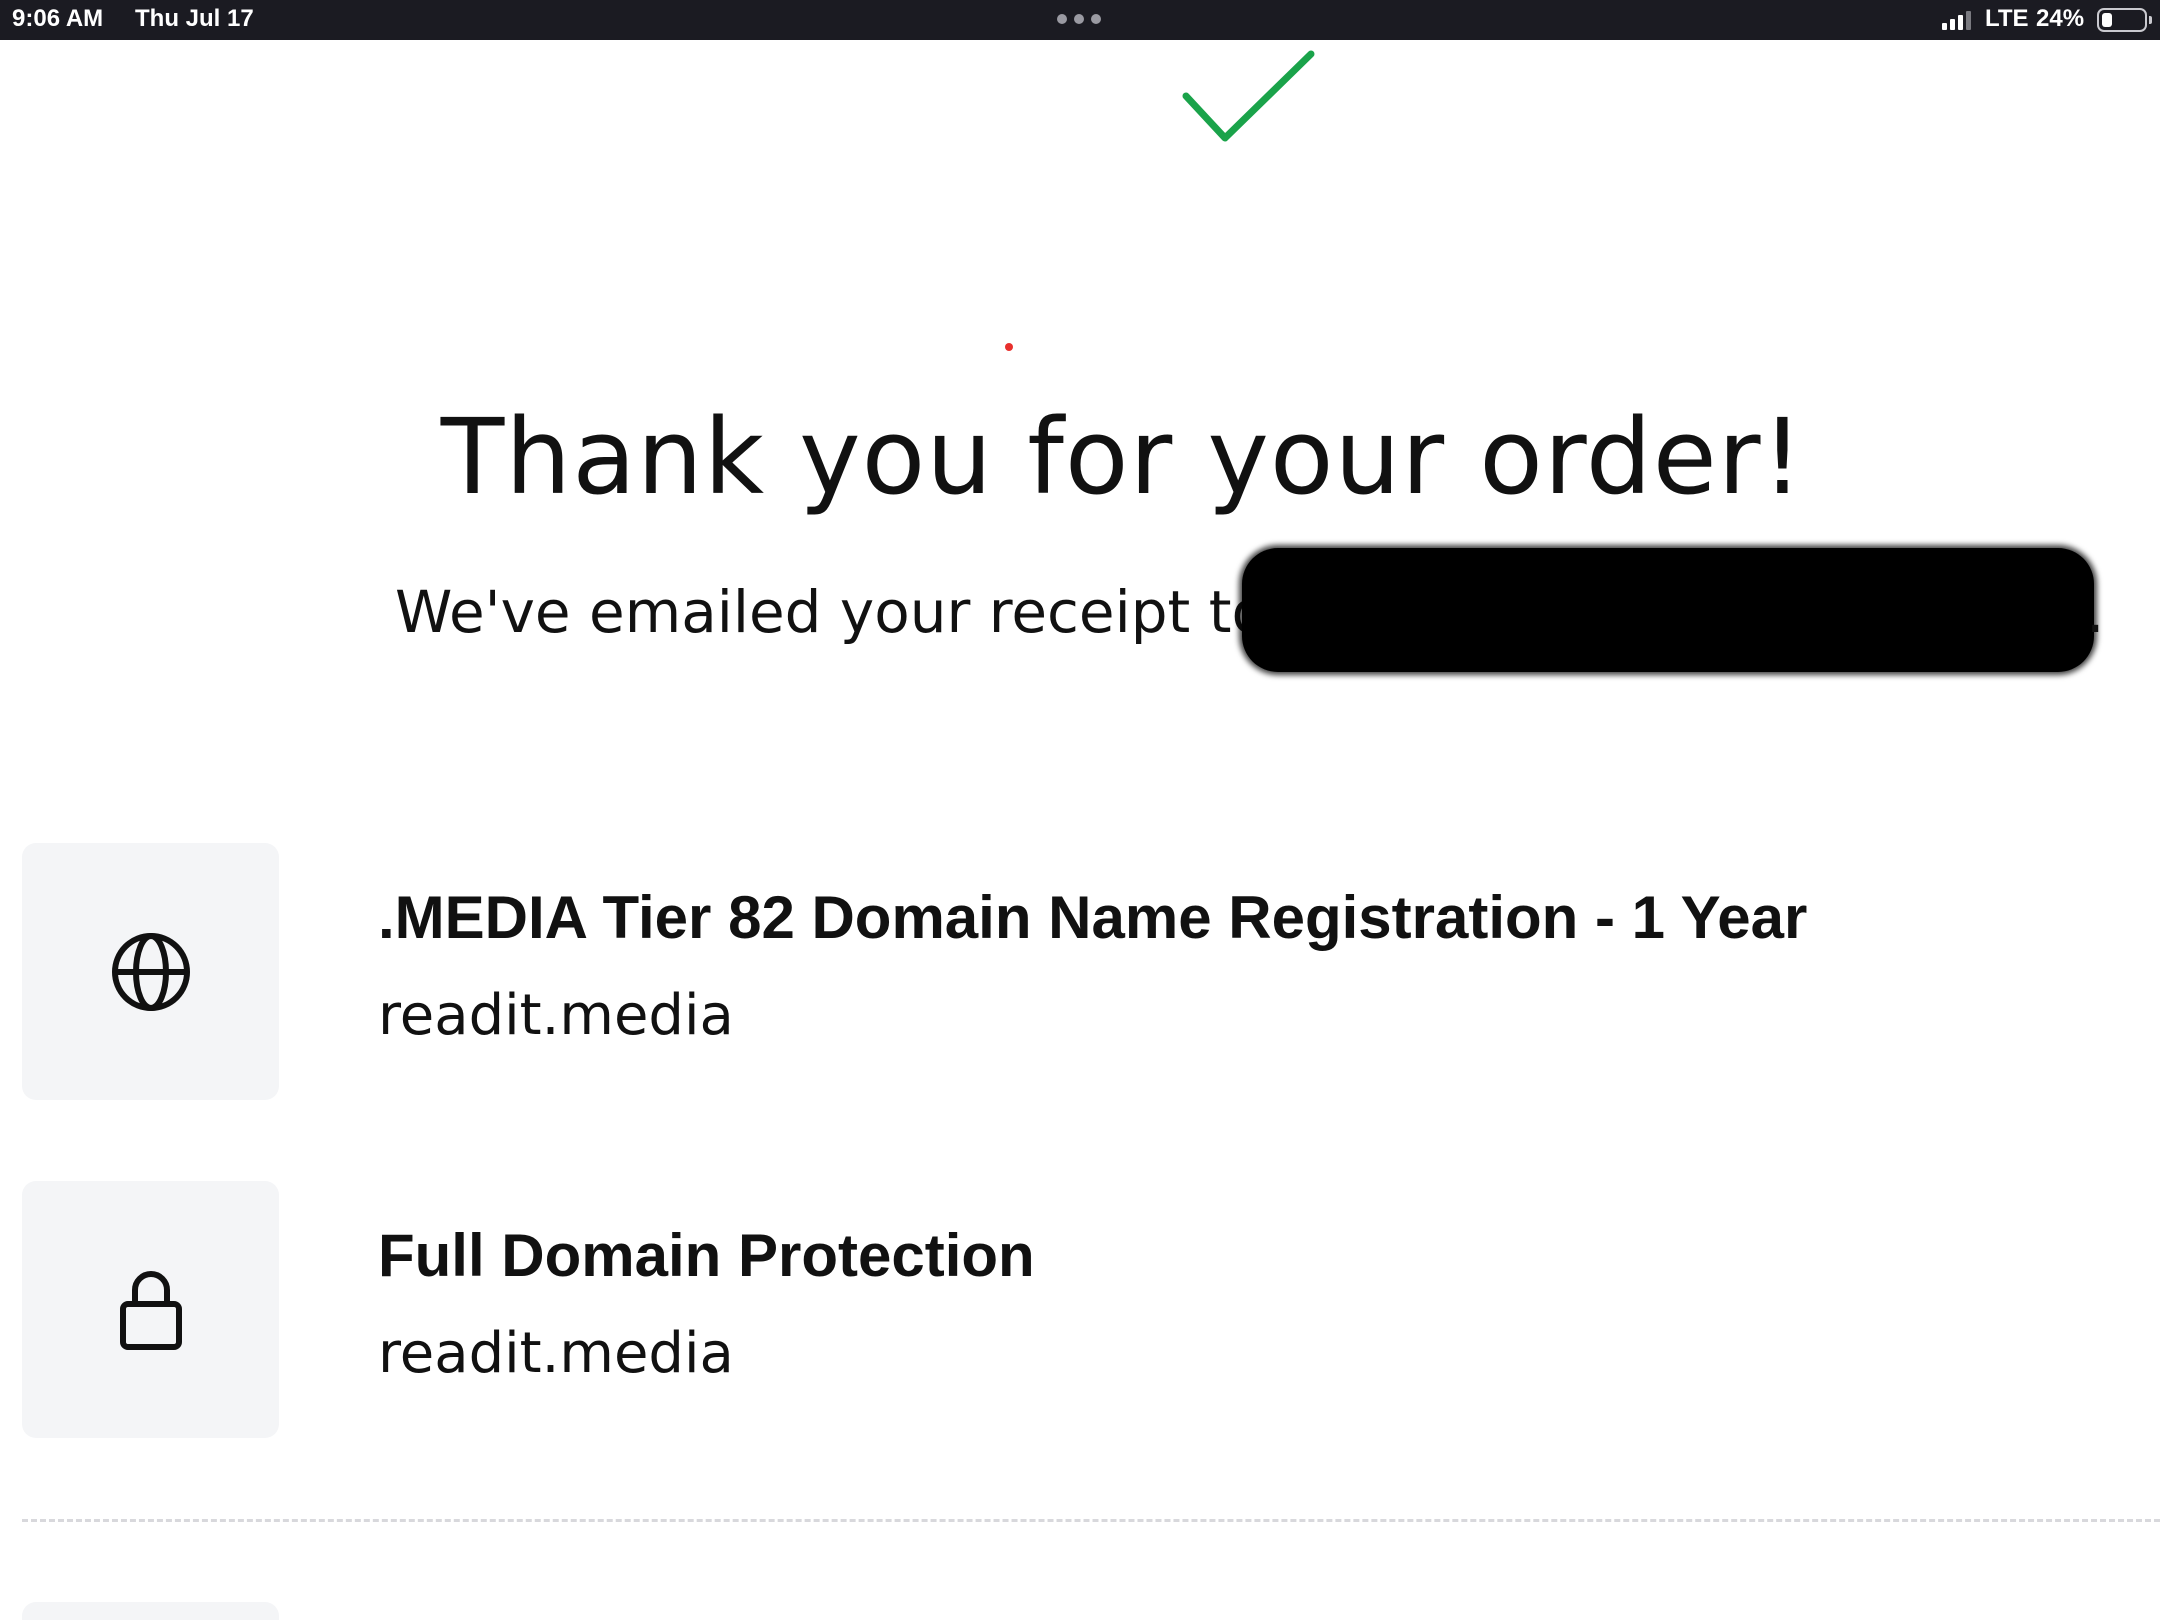 The width and height of the screenshot is (2160, 1620). Describe the element at coordinates (1957, 20) in the screenshot. I see `cellular-signal-icon` at that location.